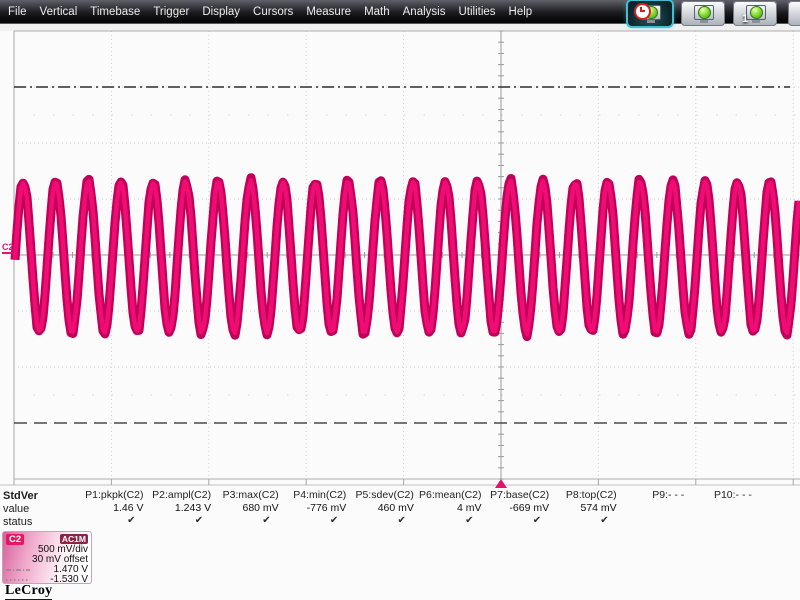 The image size is (800, 600). I want to click on measure-column-2: P2:ampl(C2) 1.243 V ✔, so click(177, 508).